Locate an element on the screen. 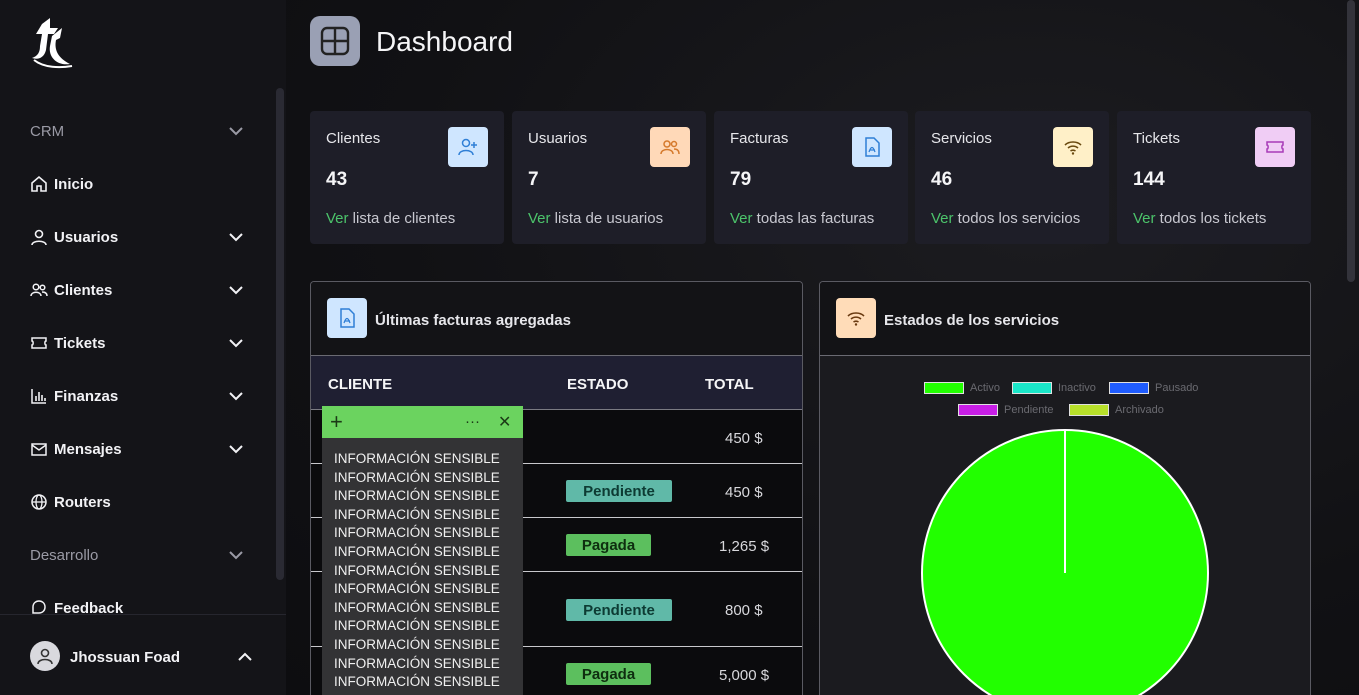 This screenshot has width=1359, height=695. nav-section-crm: CRM is located at coordinates (140, 131).